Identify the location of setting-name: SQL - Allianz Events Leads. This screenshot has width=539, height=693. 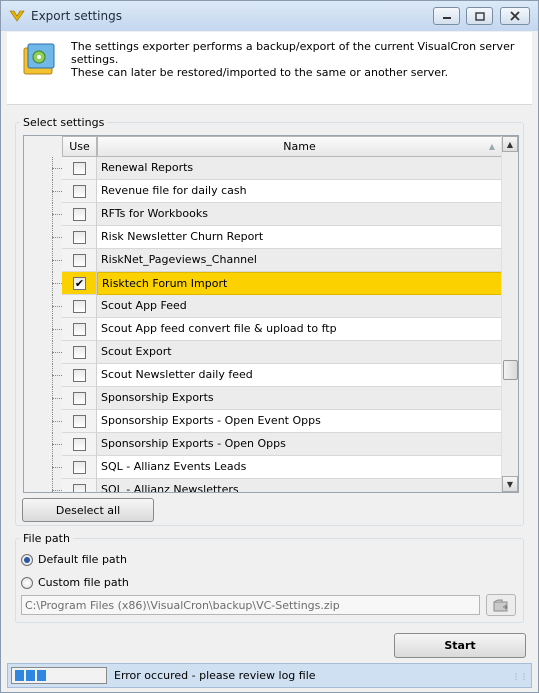
(299, 467).